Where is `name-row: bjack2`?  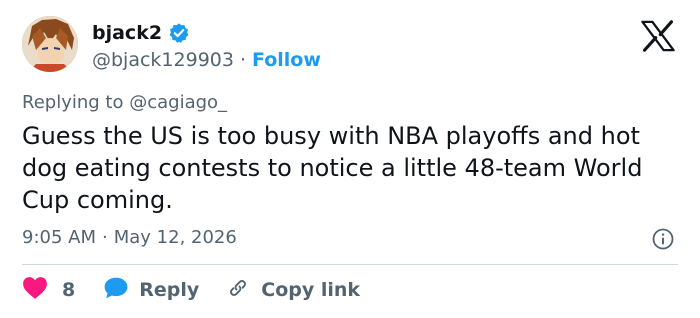 name-row: bjack2 is located at coordinates (141, 33).